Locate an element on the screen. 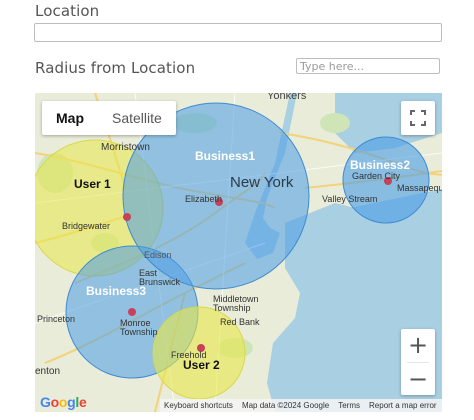 This screenshot has width=474, height=420. circle-label-user-2: User 2 is located at coordinates (201, 365).